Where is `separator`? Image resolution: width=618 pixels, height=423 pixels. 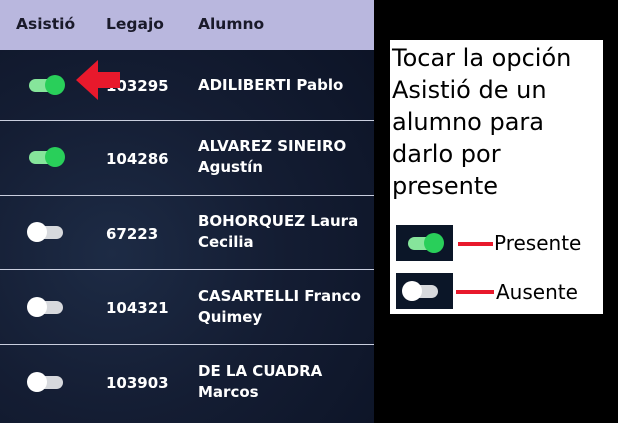 separator is located at coordinates (382, 211).